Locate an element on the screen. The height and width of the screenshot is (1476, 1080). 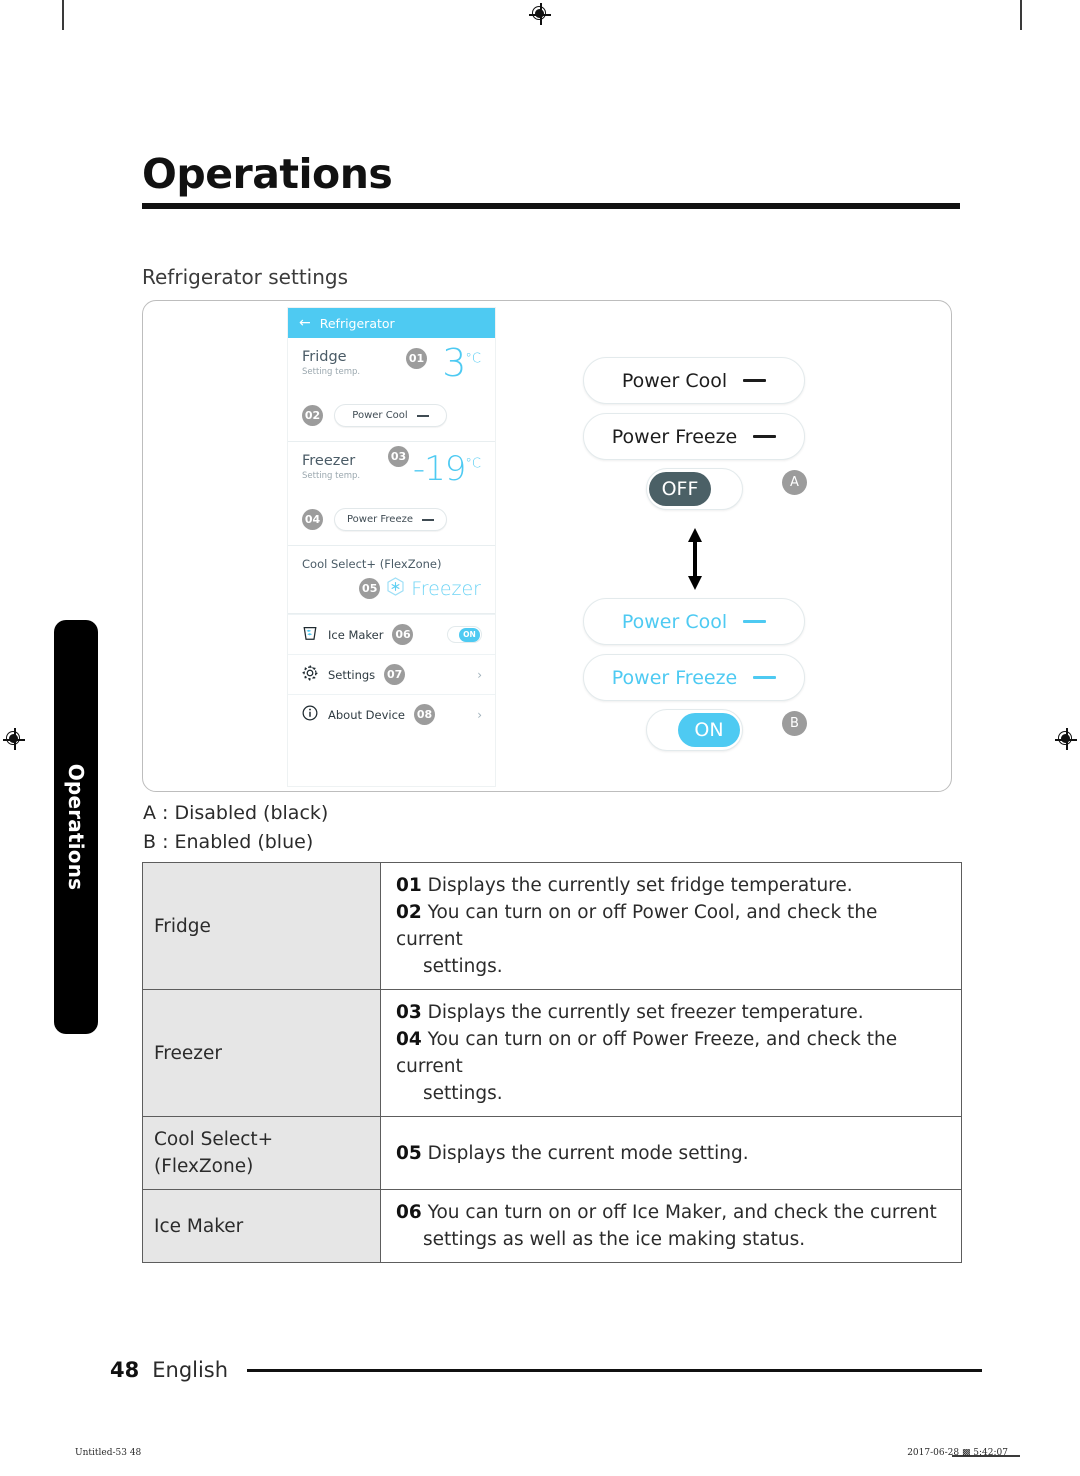
app-bar: ← Refrigerator is located at coordinates (391, 323).